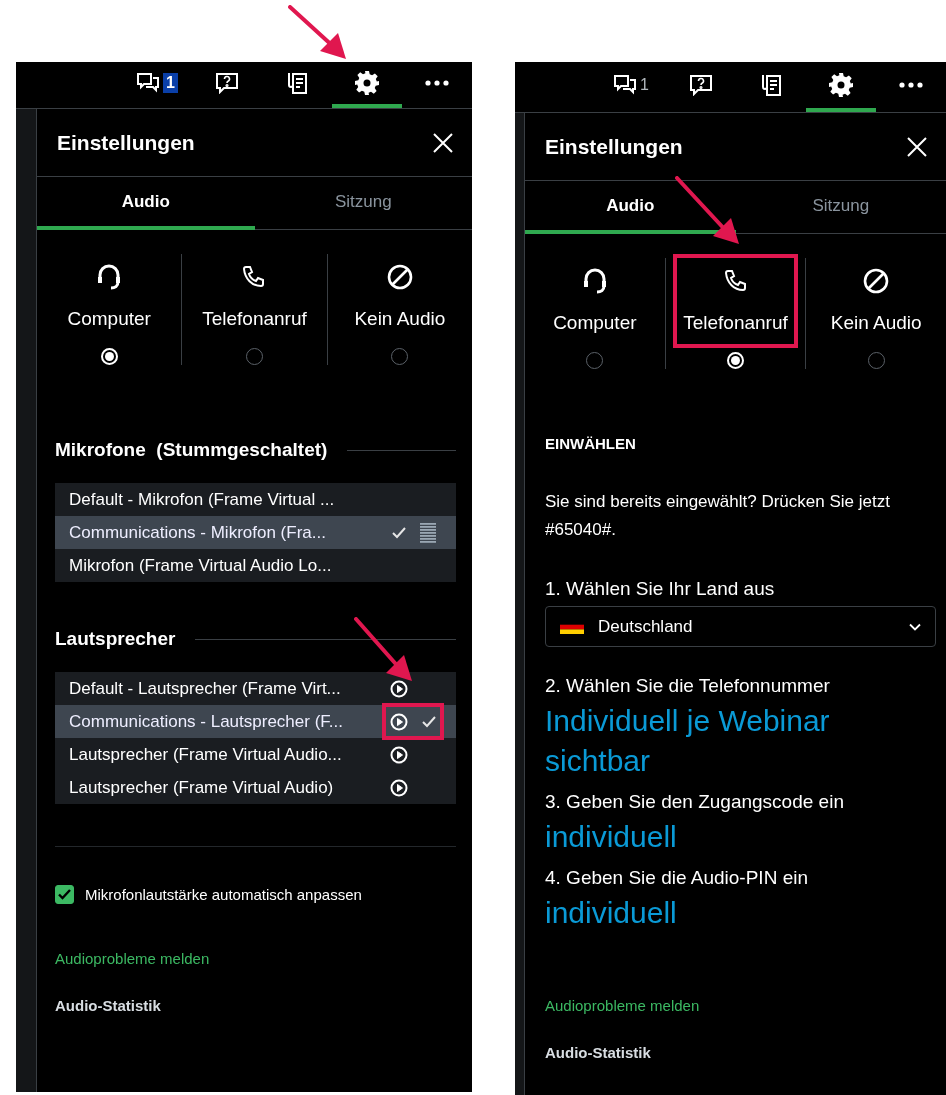 This screenshot has height=1095, width=946. I want to click on count-badge: 1, so click(170, 83).